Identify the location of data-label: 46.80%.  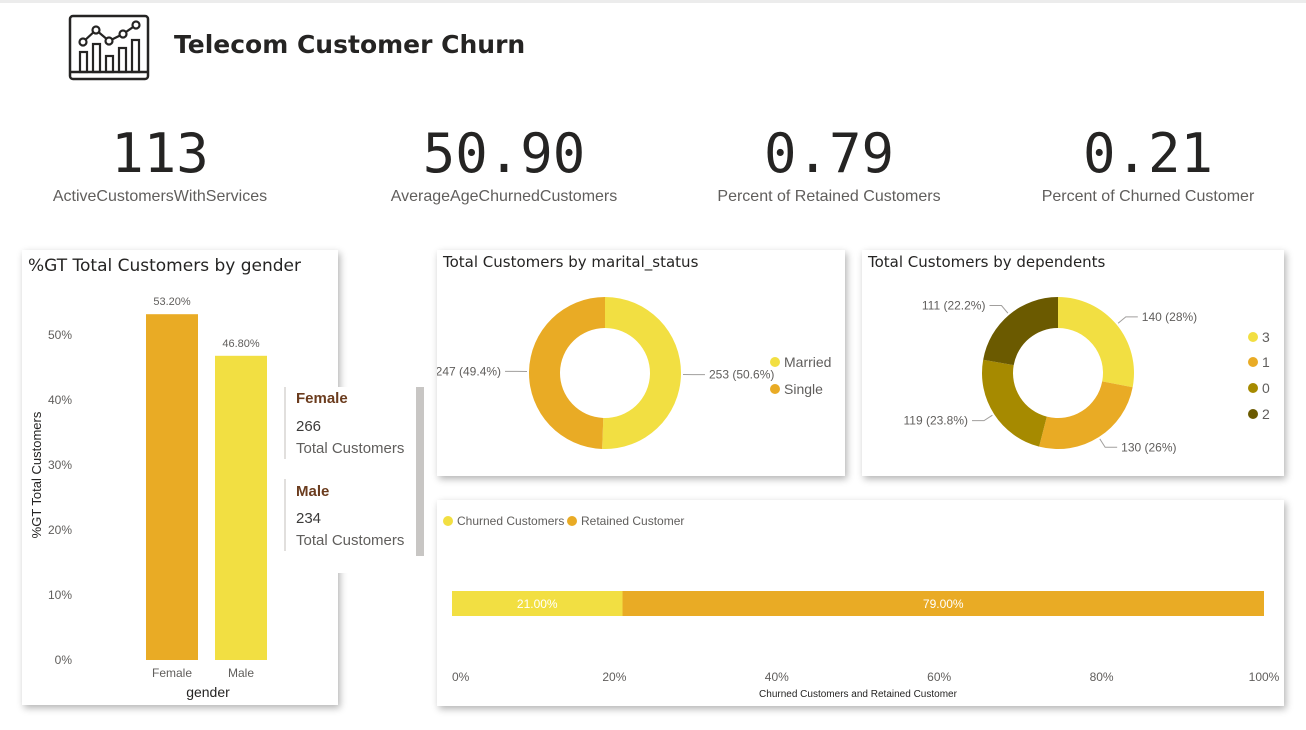
(241, 344).